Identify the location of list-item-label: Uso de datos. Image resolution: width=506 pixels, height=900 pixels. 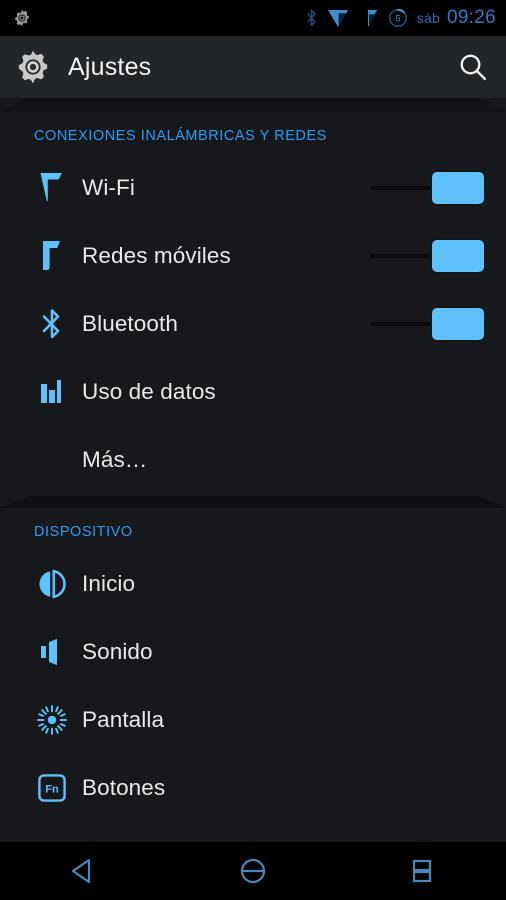
(149, 391).